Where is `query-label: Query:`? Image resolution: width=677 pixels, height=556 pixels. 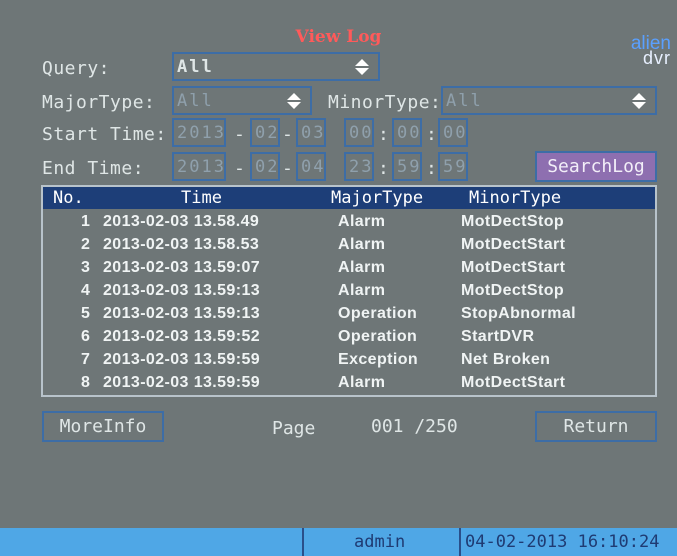 query-label: Query: is located at coordinates (76, 68).